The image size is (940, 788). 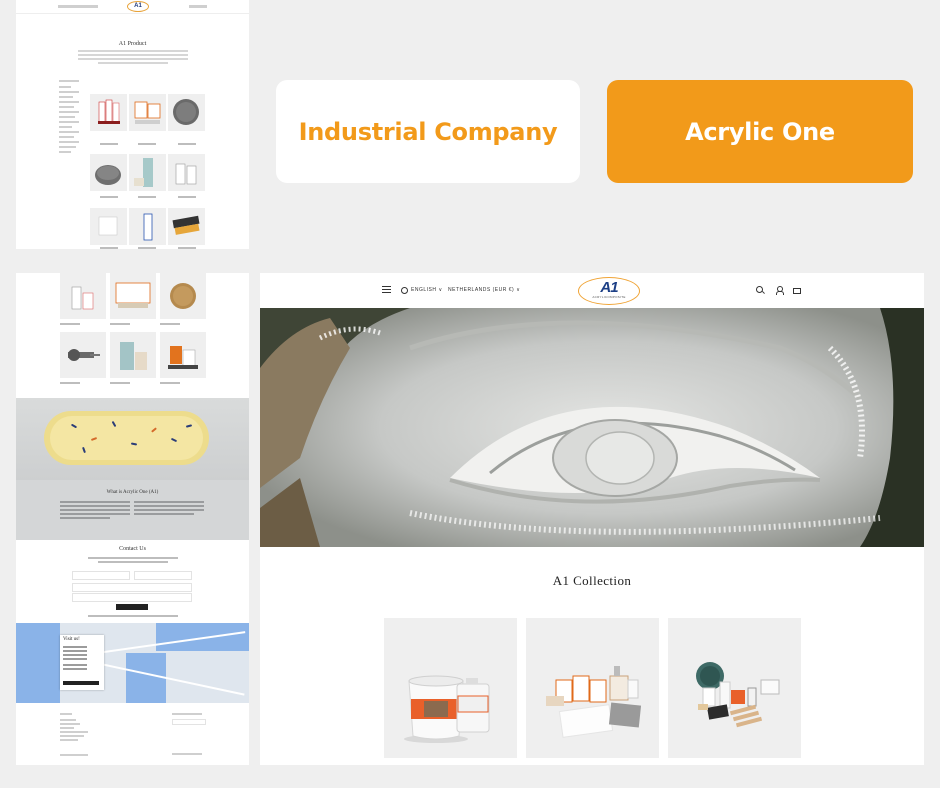 What do you see at coordinates (424, 290) in the screenshot?
I see `language-label: ENGLISH` at bounding box center [424, 290].